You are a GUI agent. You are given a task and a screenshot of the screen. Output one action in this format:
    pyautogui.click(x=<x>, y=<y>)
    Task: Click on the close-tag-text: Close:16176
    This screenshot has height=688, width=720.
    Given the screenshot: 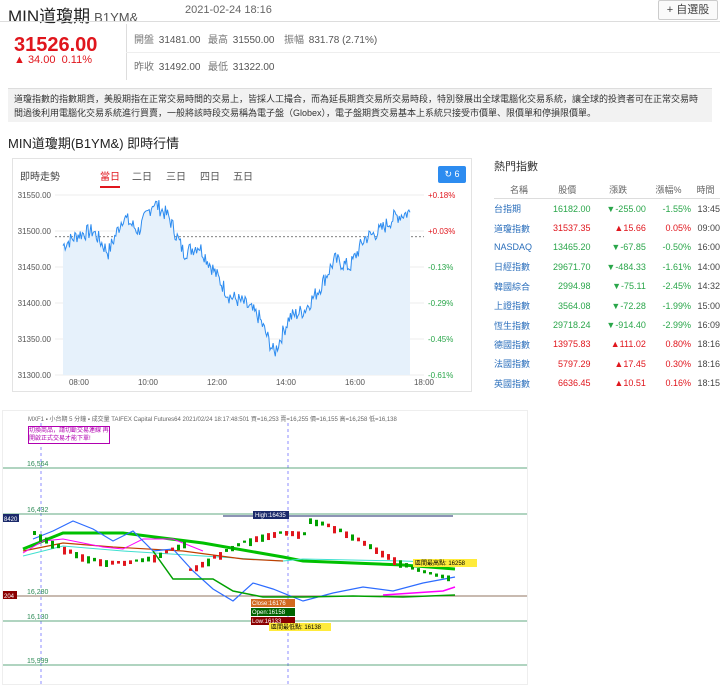 What is the action you would take?
    pyautogui.click(x=269, y=604)
    